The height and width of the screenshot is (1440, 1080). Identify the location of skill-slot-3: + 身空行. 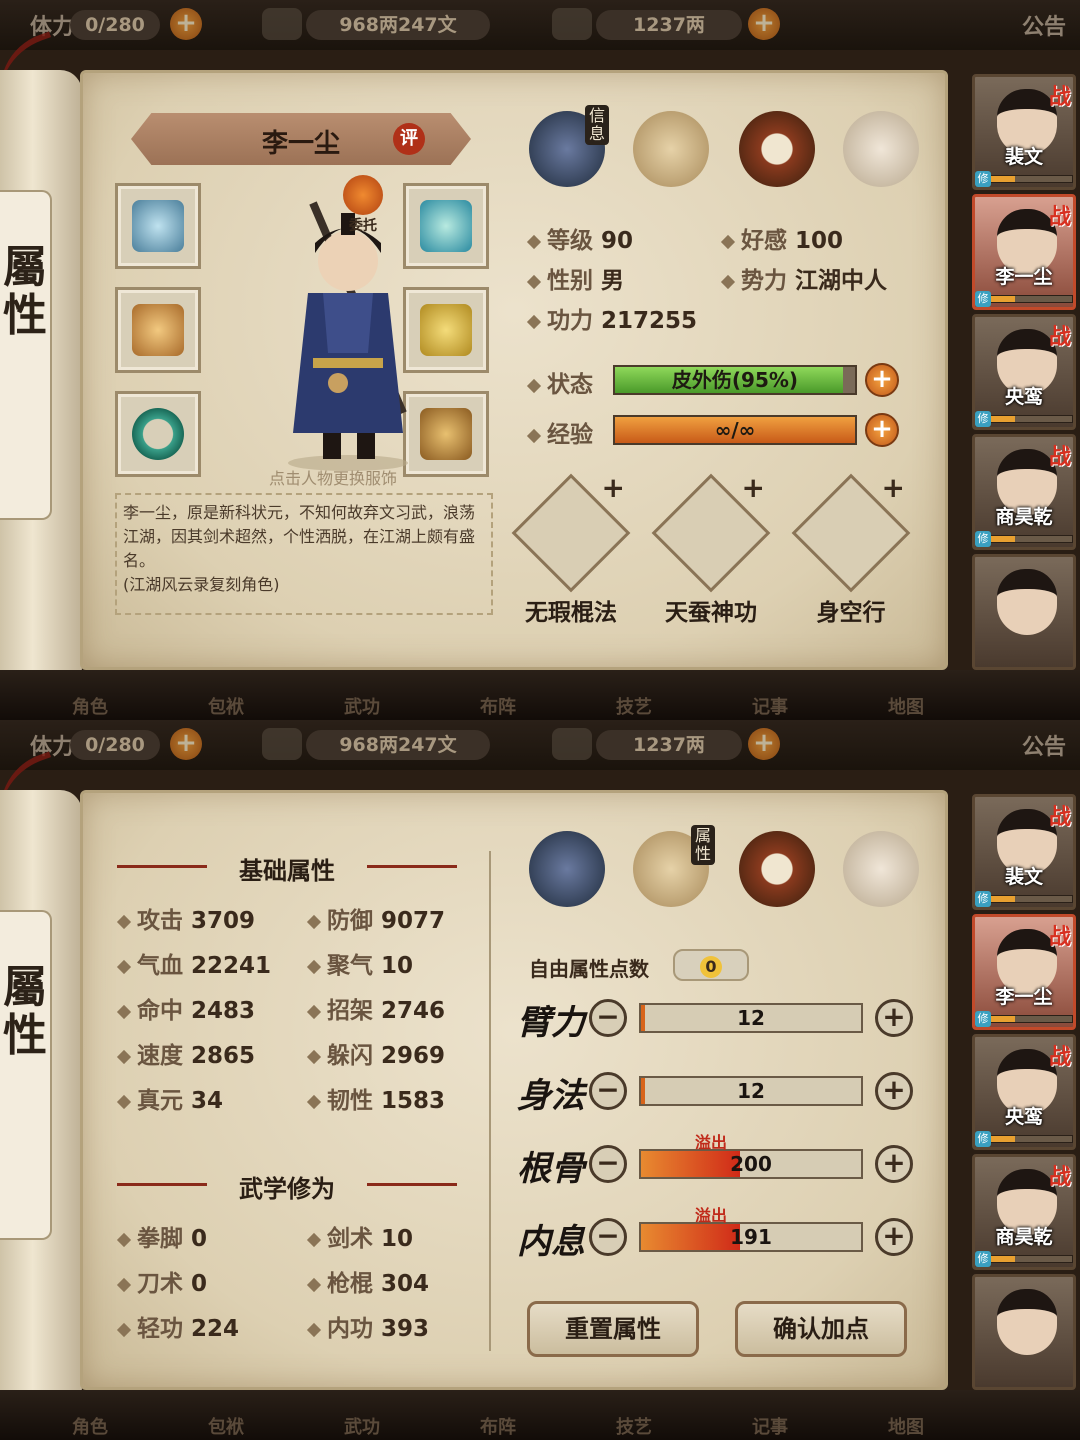
(851, 549).